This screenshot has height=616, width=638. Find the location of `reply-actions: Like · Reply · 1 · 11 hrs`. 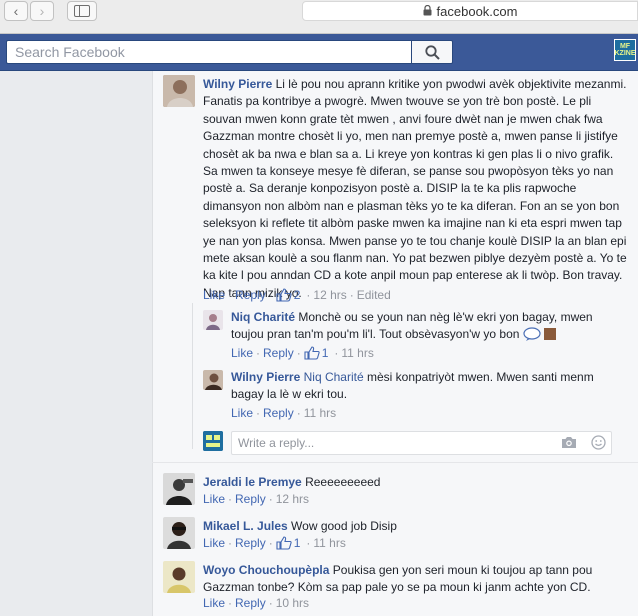

reply-actions: Like · Reply · 1 · 11 hrs is located at coordinates (302, 353).